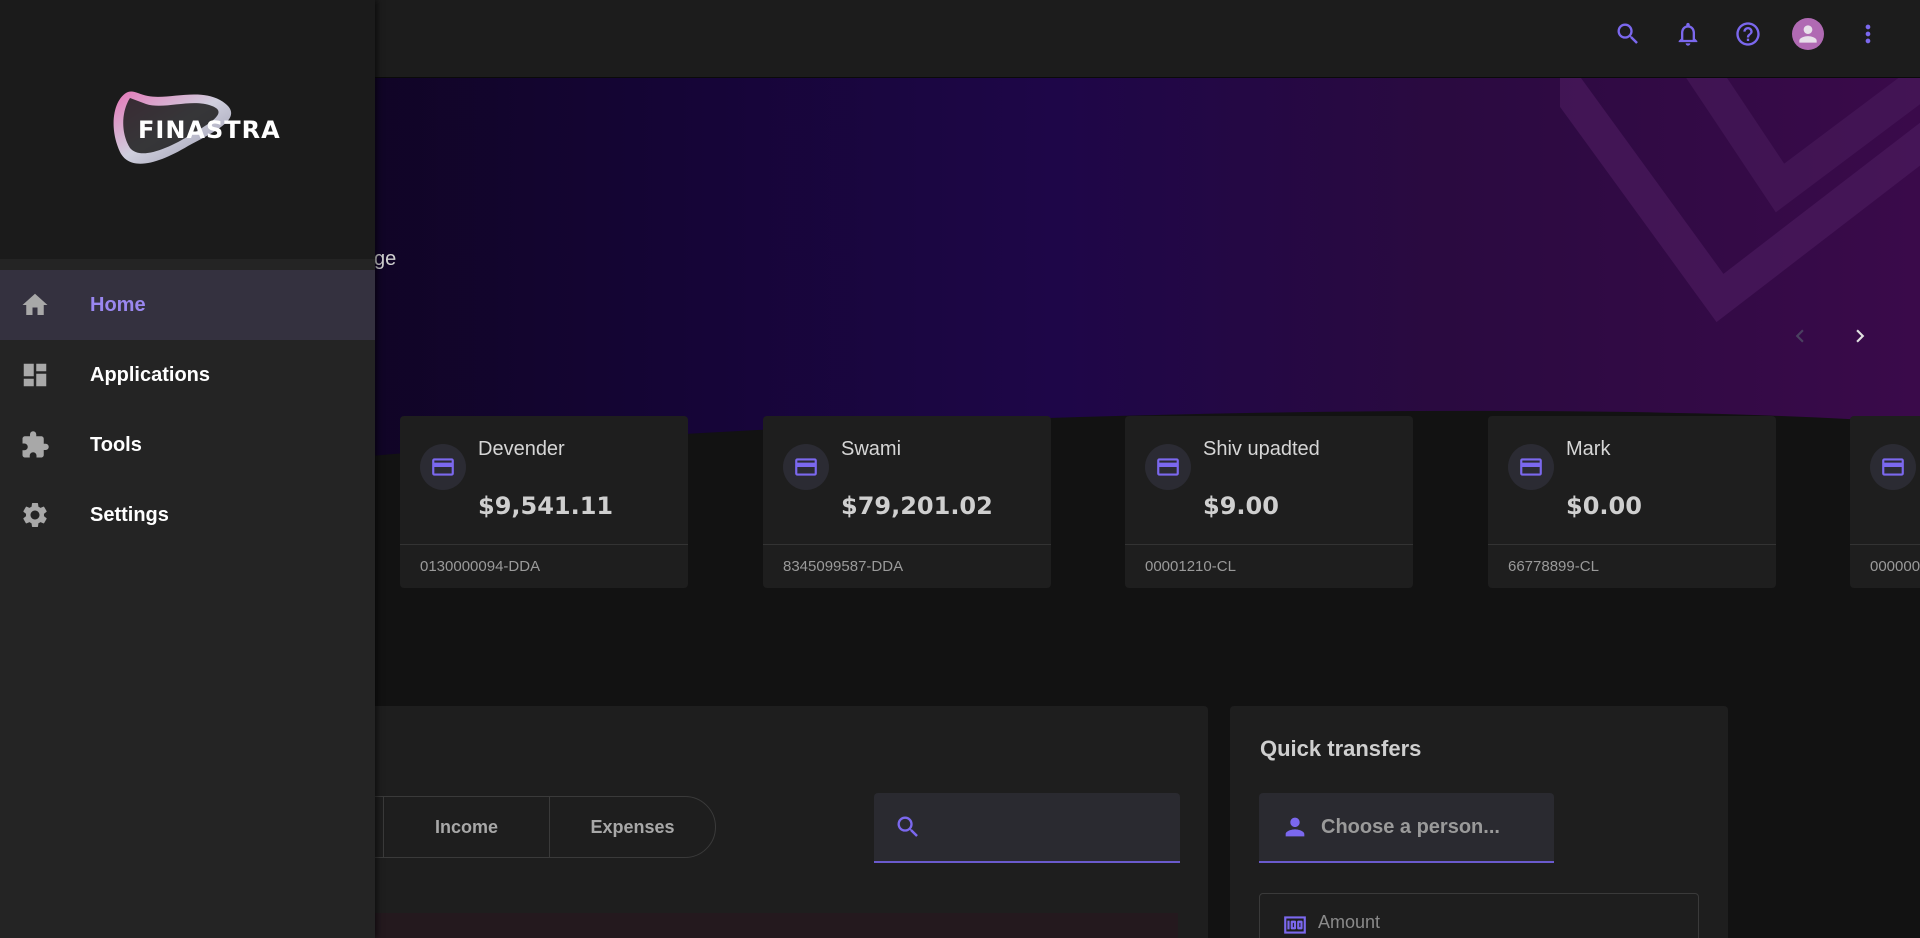 The image size is (1920, 938). What do you see at coordinates (1295, 827) in the screenshot?
I see `person-icon` at bounding box center [1295, 827].